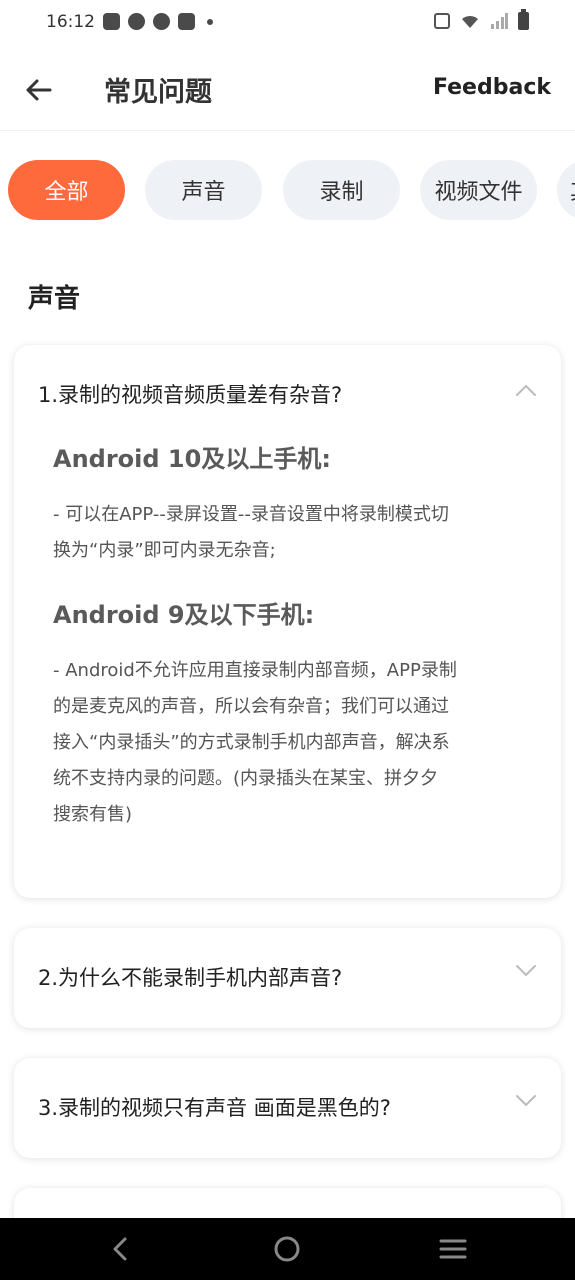 This screenshot has width=575, height=1280. I want to click on wifi-icon, so click(470, 21).